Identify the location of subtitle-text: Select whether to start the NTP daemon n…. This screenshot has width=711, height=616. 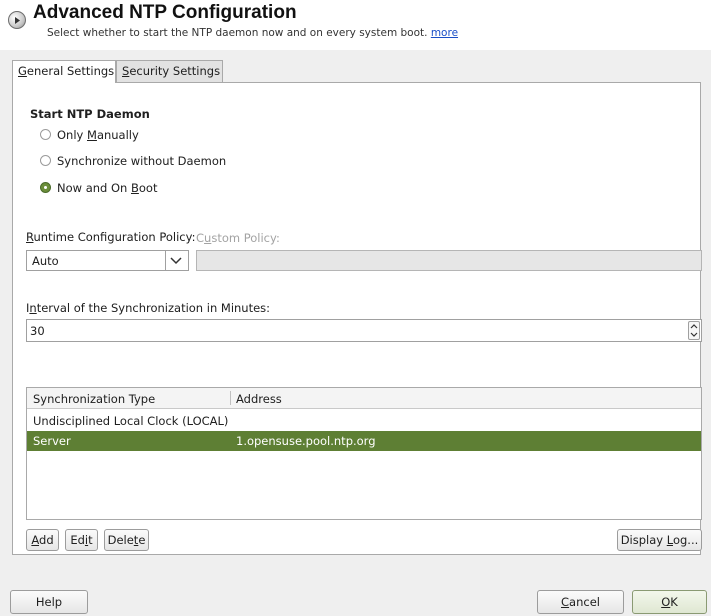
(237, 33).